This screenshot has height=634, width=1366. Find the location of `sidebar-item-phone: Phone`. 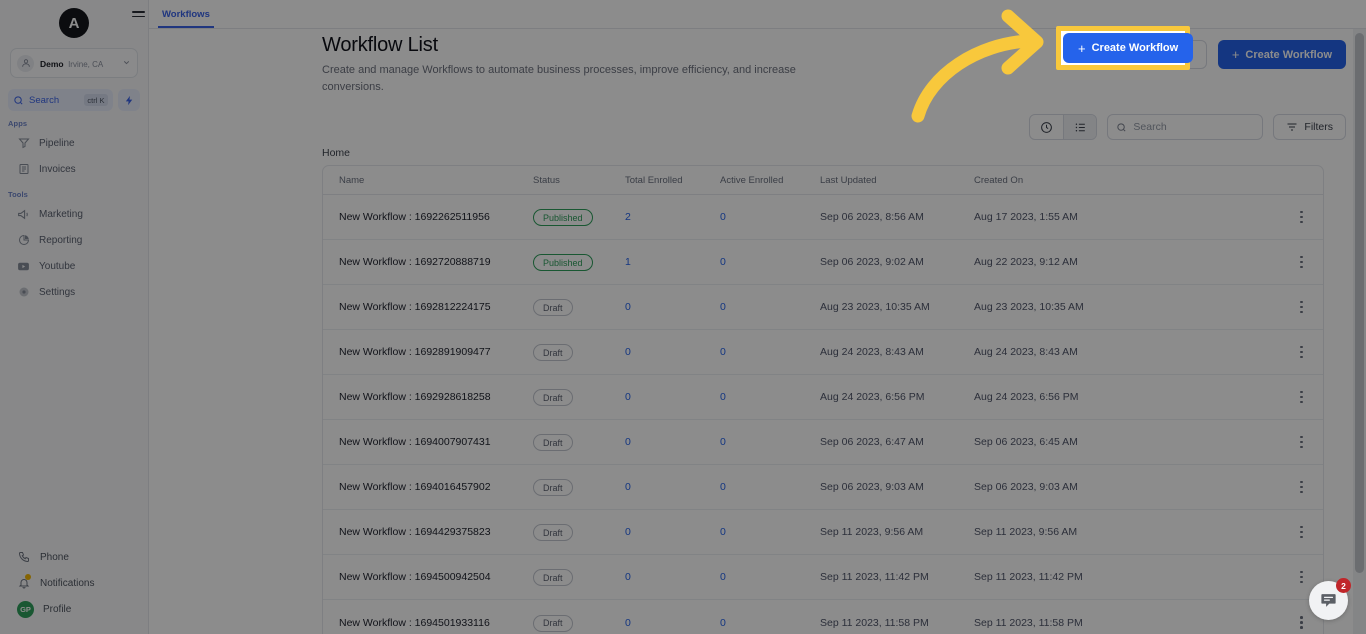

sidebar-item-phone: Phone is located at coordinates (74, 557).